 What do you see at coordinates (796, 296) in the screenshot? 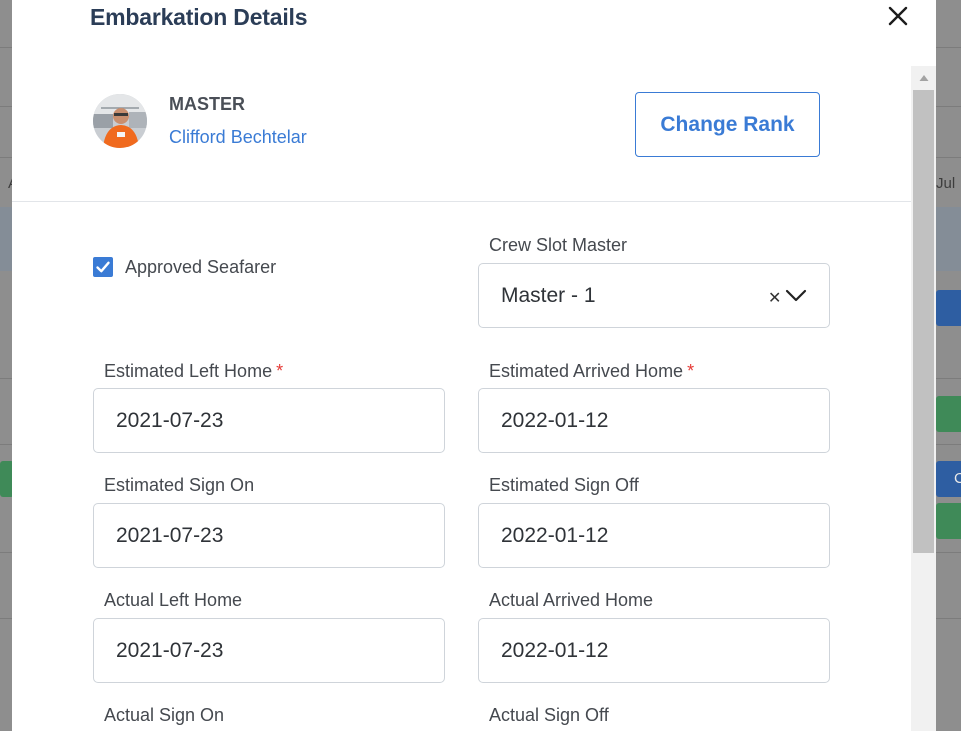
I see `chevron-down-icon` at bounding box center [796, 296].